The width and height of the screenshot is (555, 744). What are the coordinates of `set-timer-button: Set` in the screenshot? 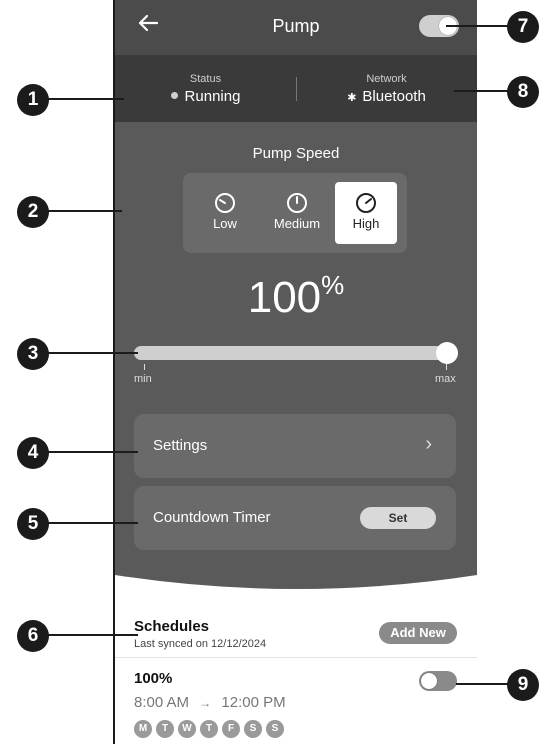 It's located at (398, 518).